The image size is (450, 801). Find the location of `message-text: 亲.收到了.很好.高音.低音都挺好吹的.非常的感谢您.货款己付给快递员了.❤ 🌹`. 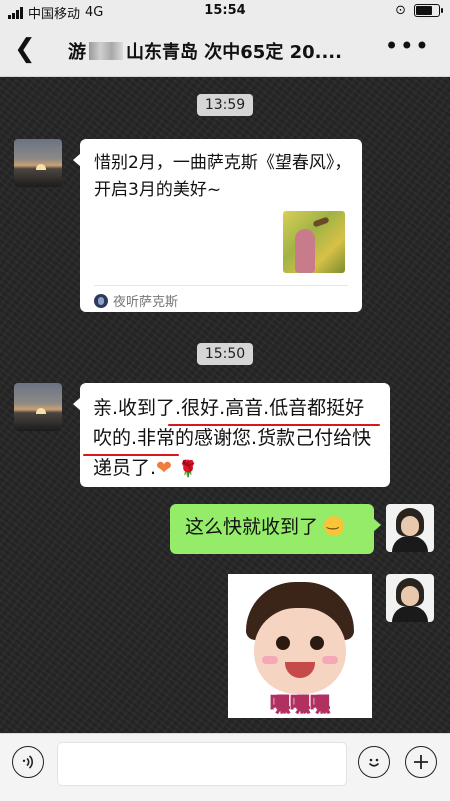

message-text: 亲.收到了.很好.高音.低音都挺好吹的.非常的感谢您.货款己付给快递员了.❤ 🌹 is located at coordinates (235, 438).